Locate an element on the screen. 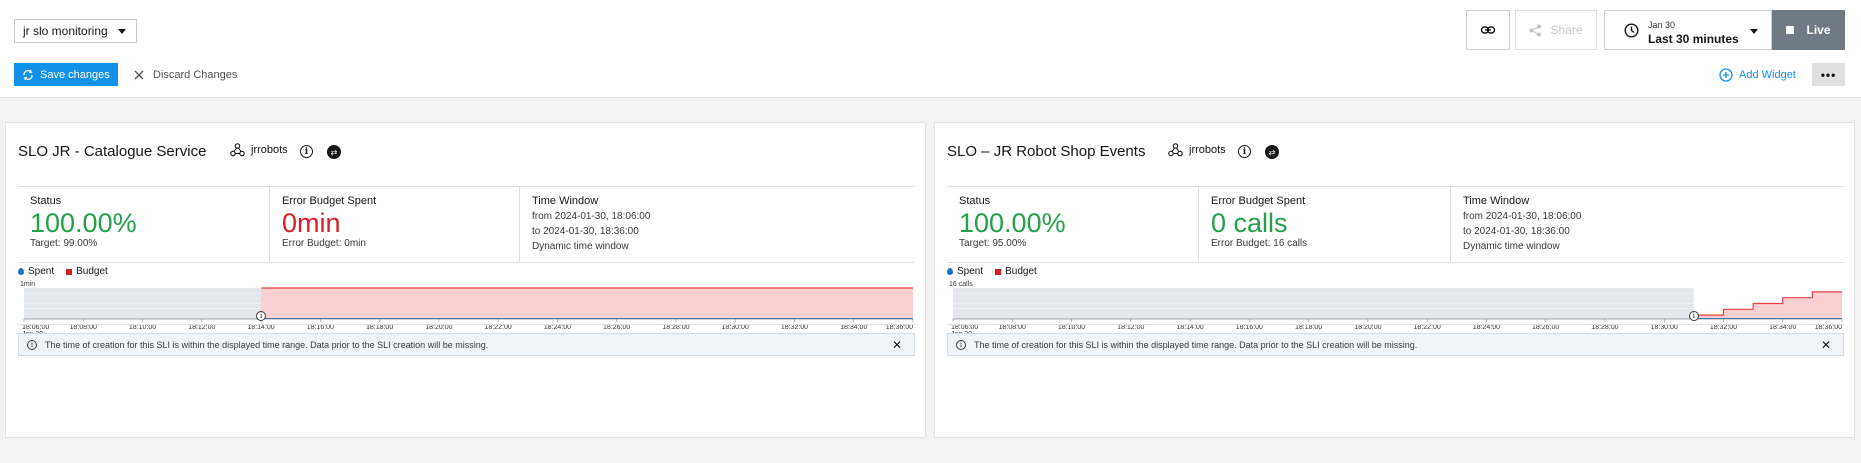 Image resolution: width=1861 pixels, height=463 pixels. error-budget-value: 0 calls is located at coordinates (1249, 223).